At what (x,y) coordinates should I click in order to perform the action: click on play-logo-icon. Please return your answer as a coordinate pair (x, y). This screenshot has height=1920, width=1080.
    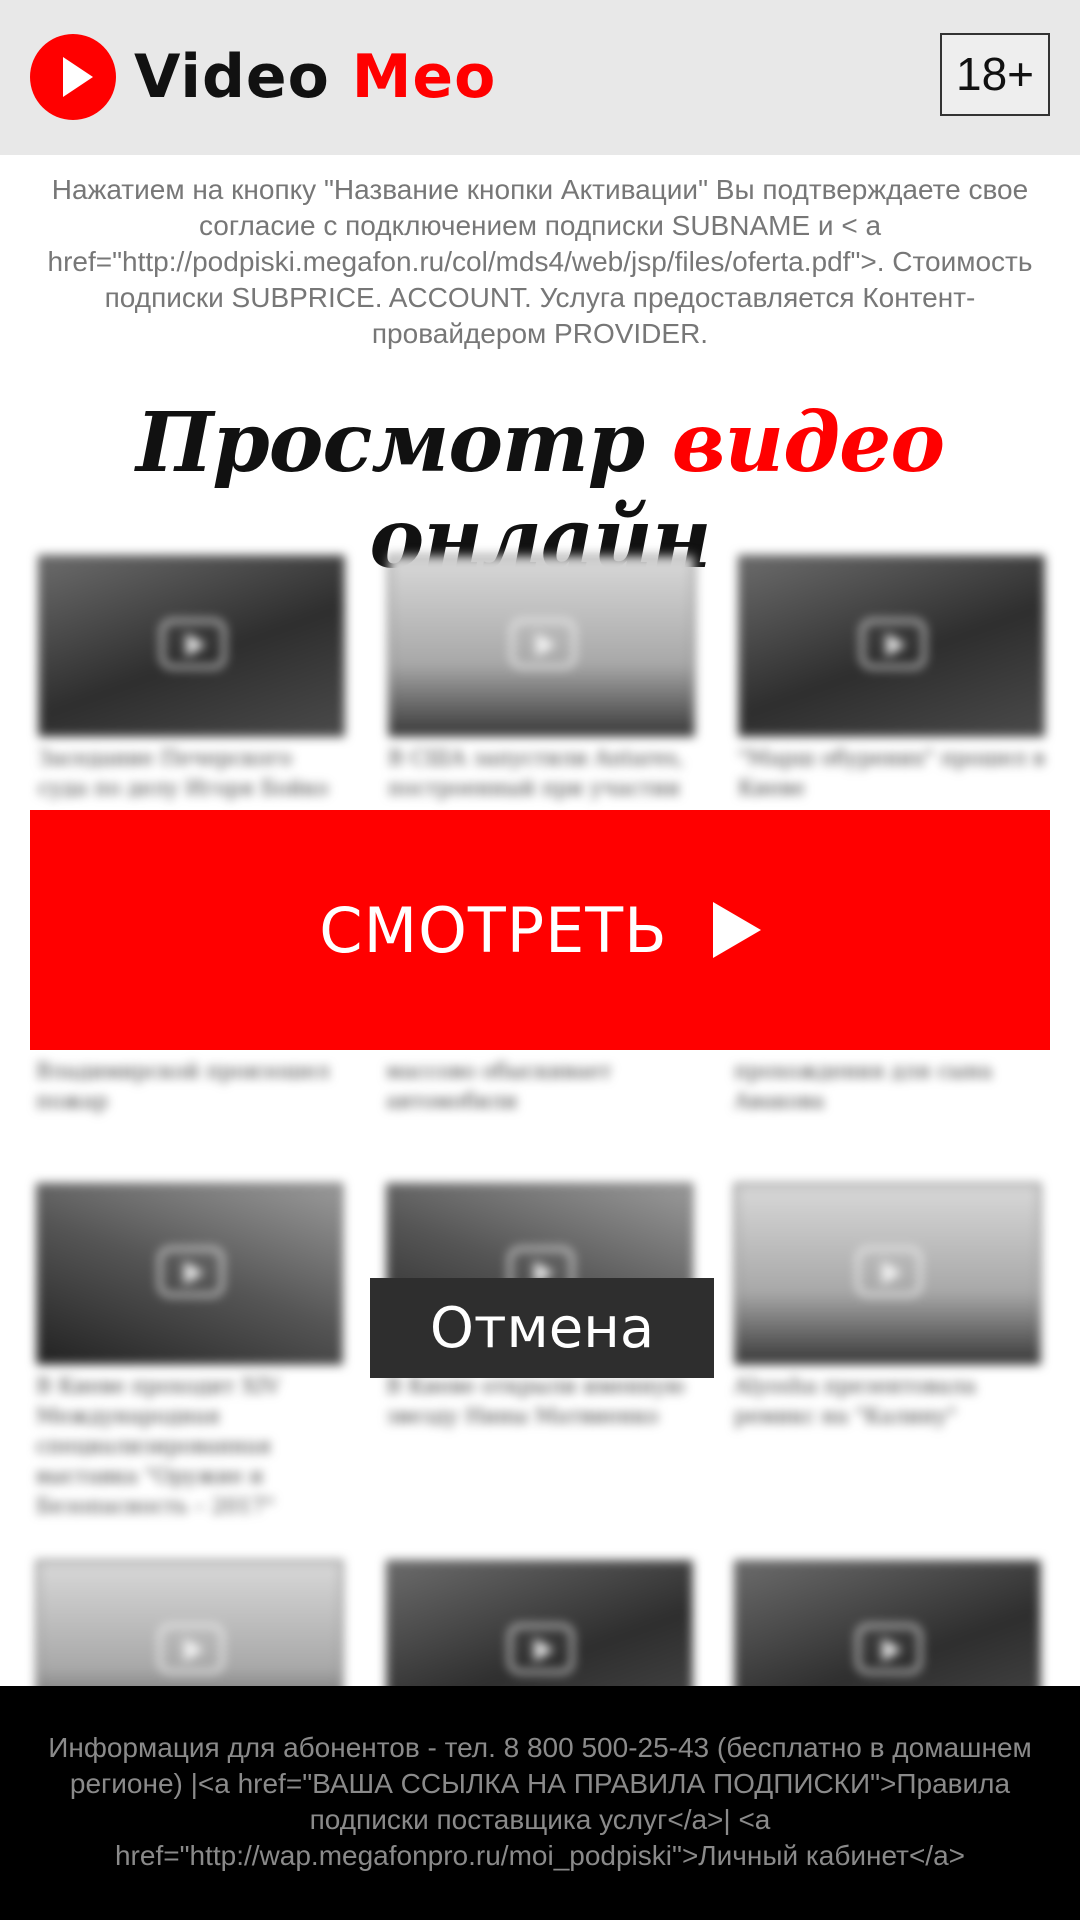
    Looking at the image, I should click on (73, 77).